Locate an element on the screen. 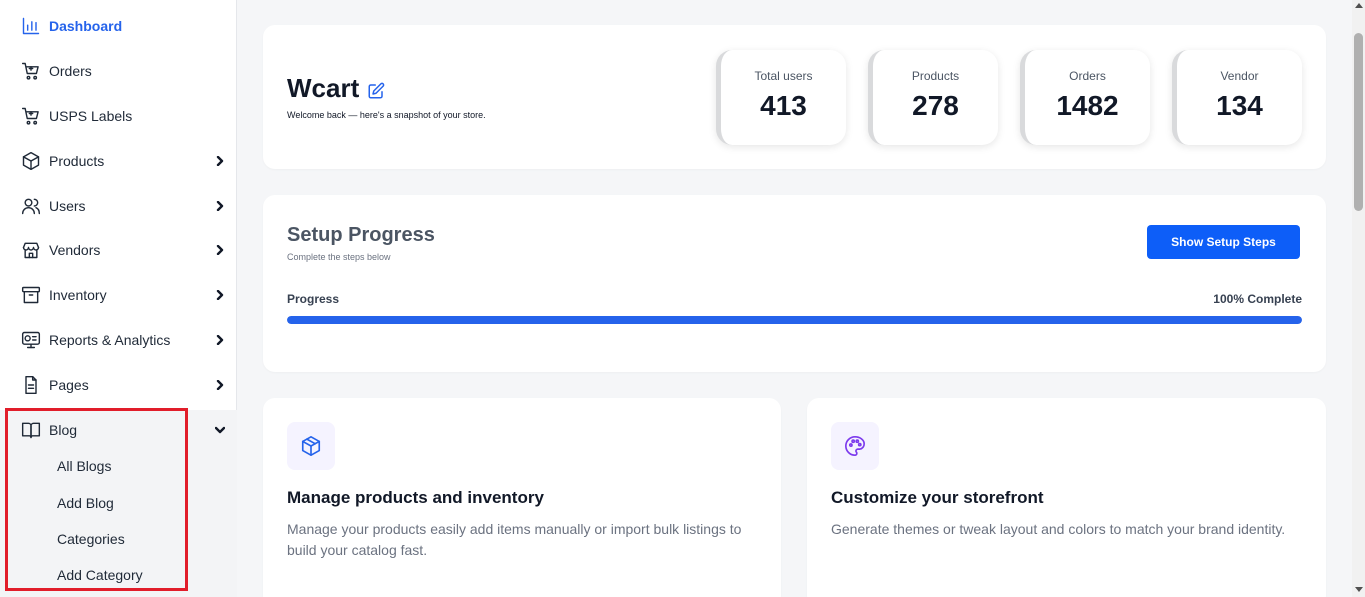 This screenshot has height=597, width=1365. sidebar-item-label: Pages is located at coordinates (69, 385).